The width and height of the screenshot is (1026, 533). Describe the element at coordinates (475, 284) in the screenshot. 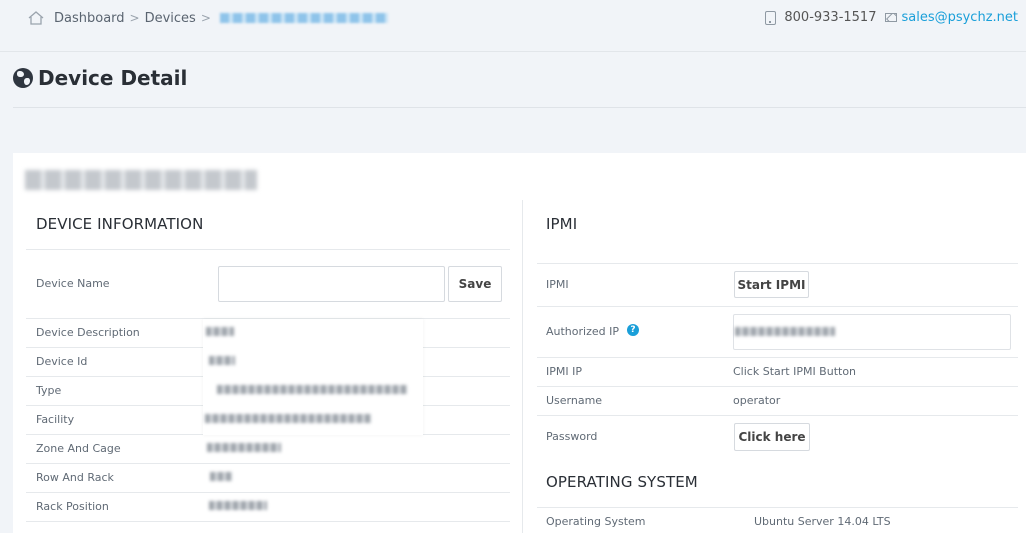

I see `save-button: Save` at that location.